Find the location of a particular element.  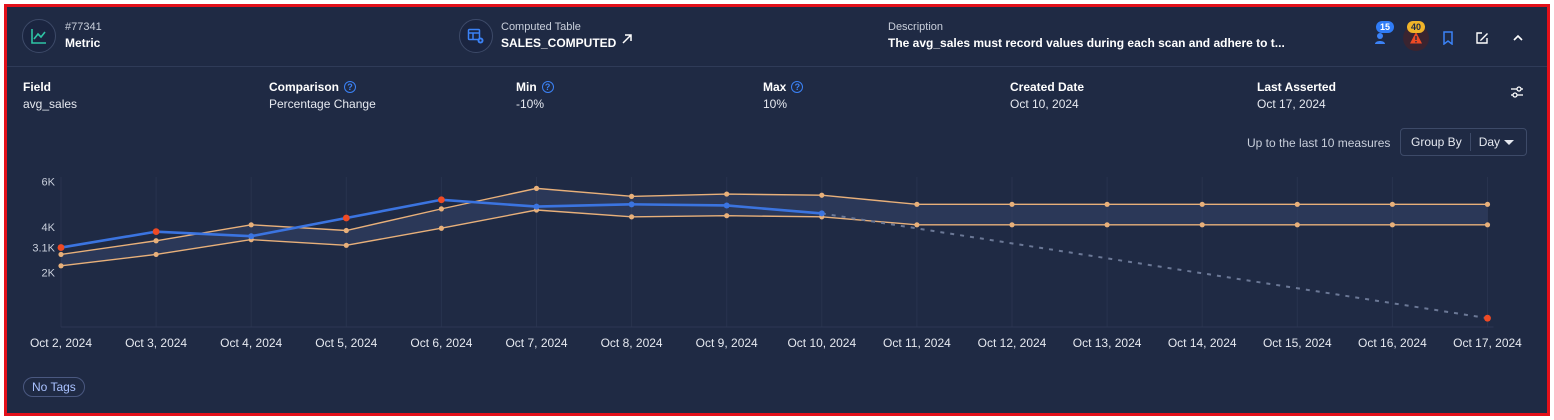

y-tick-label: 2K is located at coordinates (49, 274).